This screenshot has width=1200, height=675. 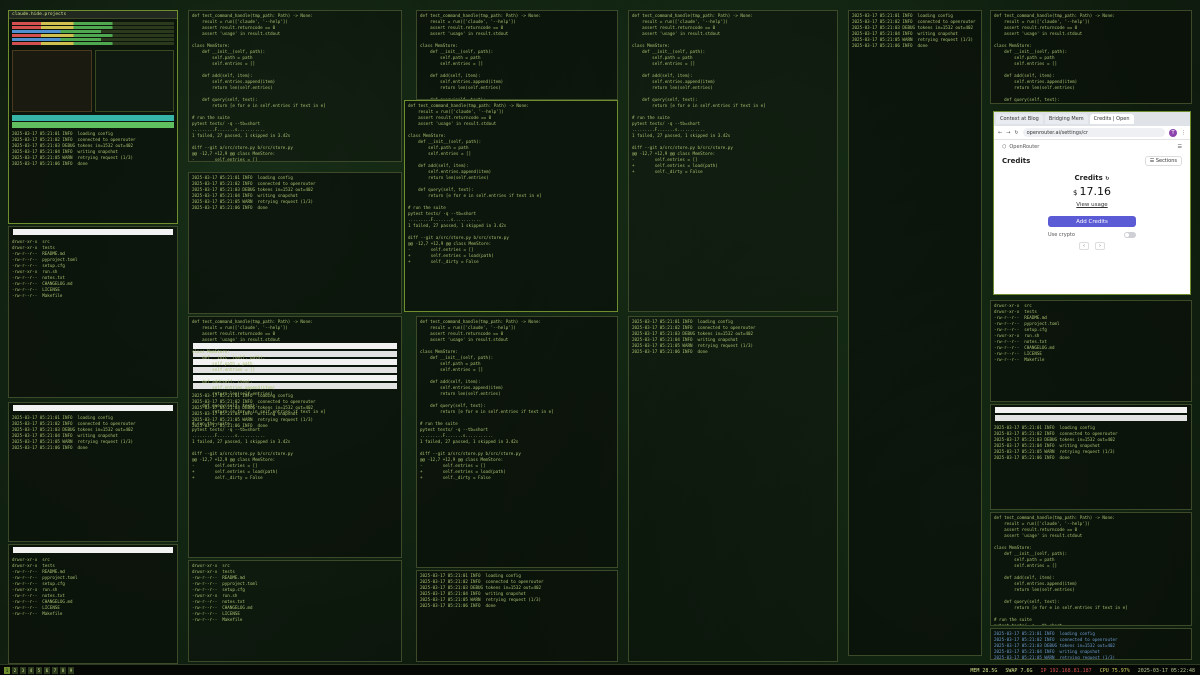 I want to click on workspace-6: 6, so click(x=47, y=670).